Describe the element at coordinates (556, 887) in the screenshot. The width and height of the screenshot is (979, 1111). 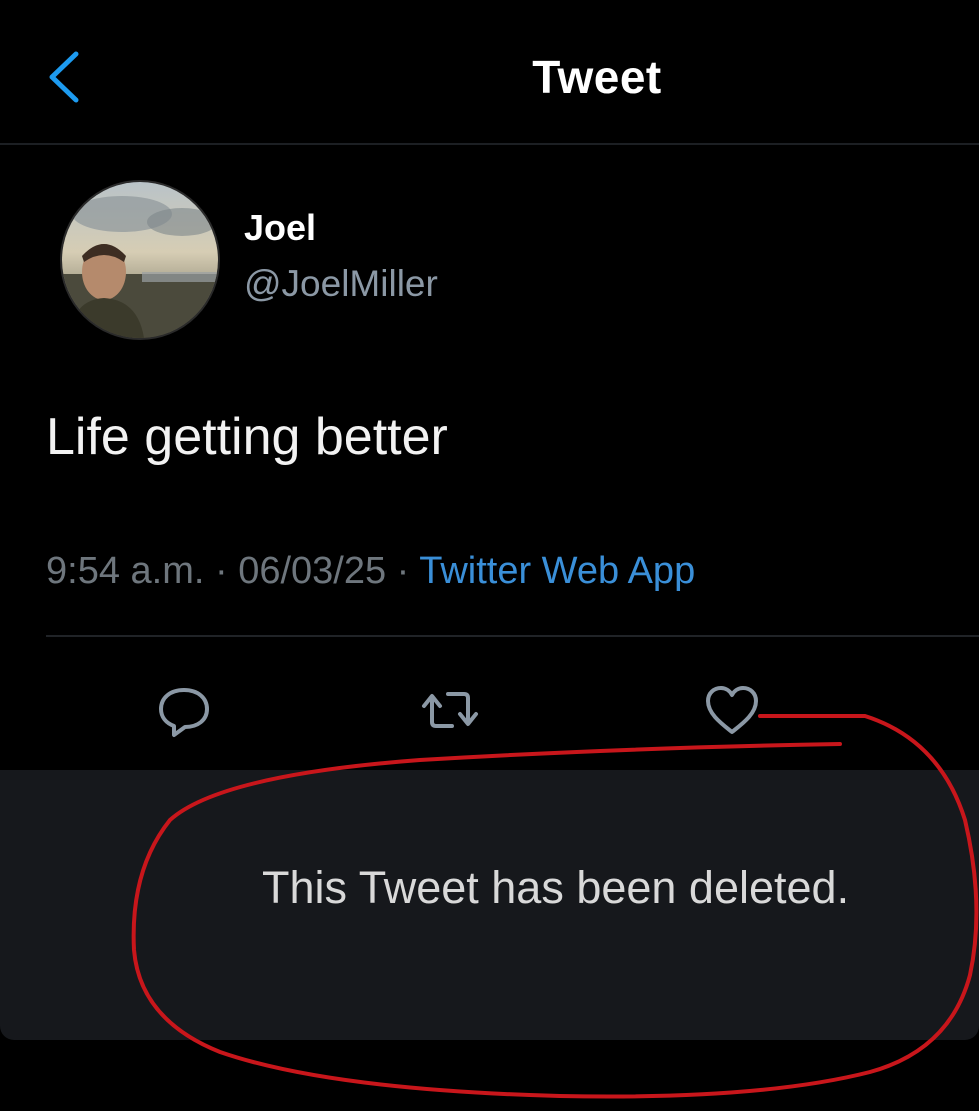
I see `deleted-notice-text: This Tweet has been deleted.` at that location.